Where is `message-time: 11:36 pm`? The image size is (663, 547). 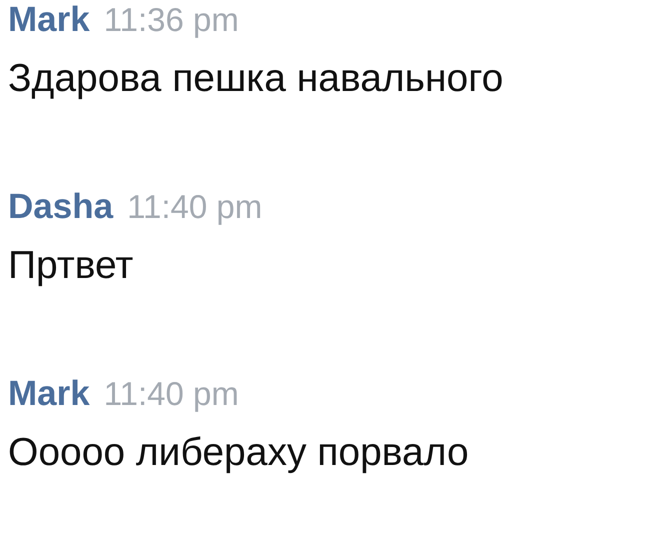 message-time: 11:36 pm is located at coordinates (171, 20).